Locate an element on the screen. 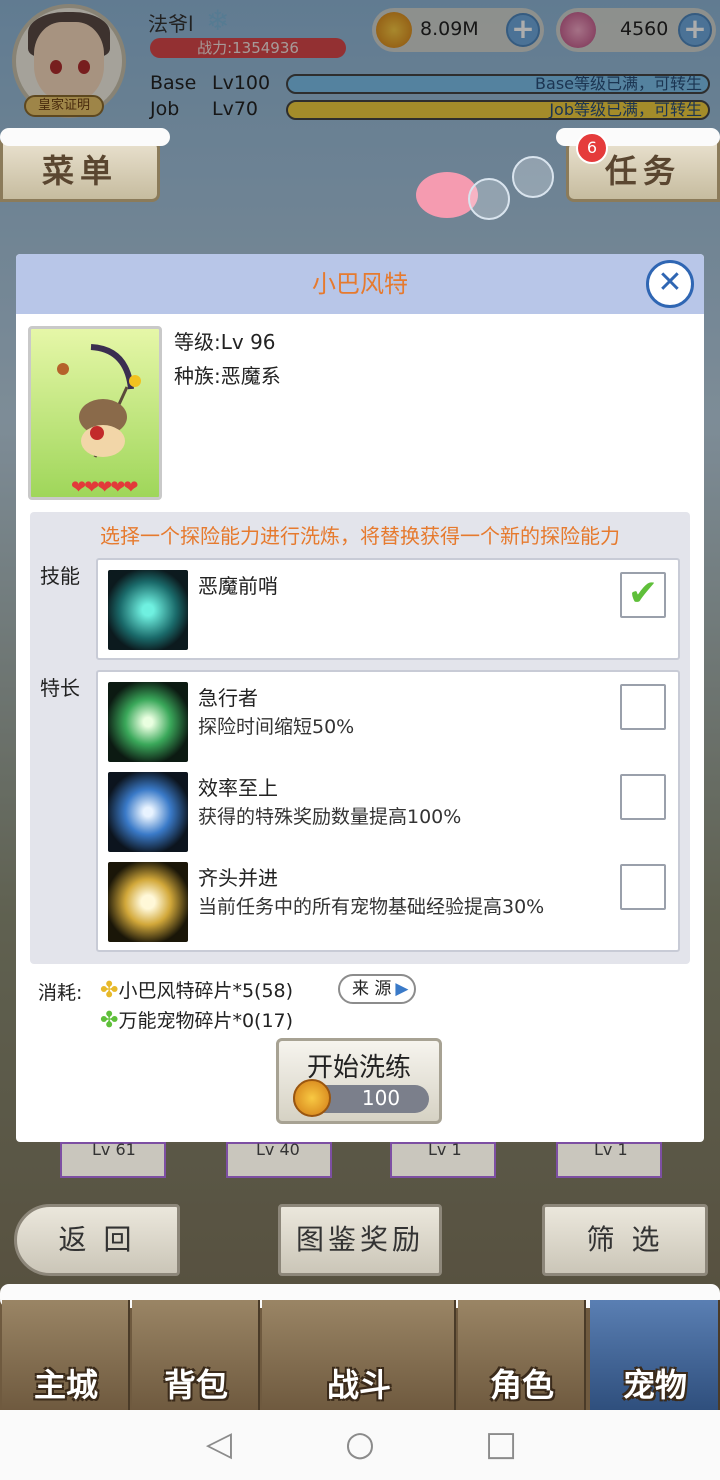 Image resolution: width=720 pixels, height=1480 pixels. quest-count-badge: 6 is located at coordinates (592, 148).